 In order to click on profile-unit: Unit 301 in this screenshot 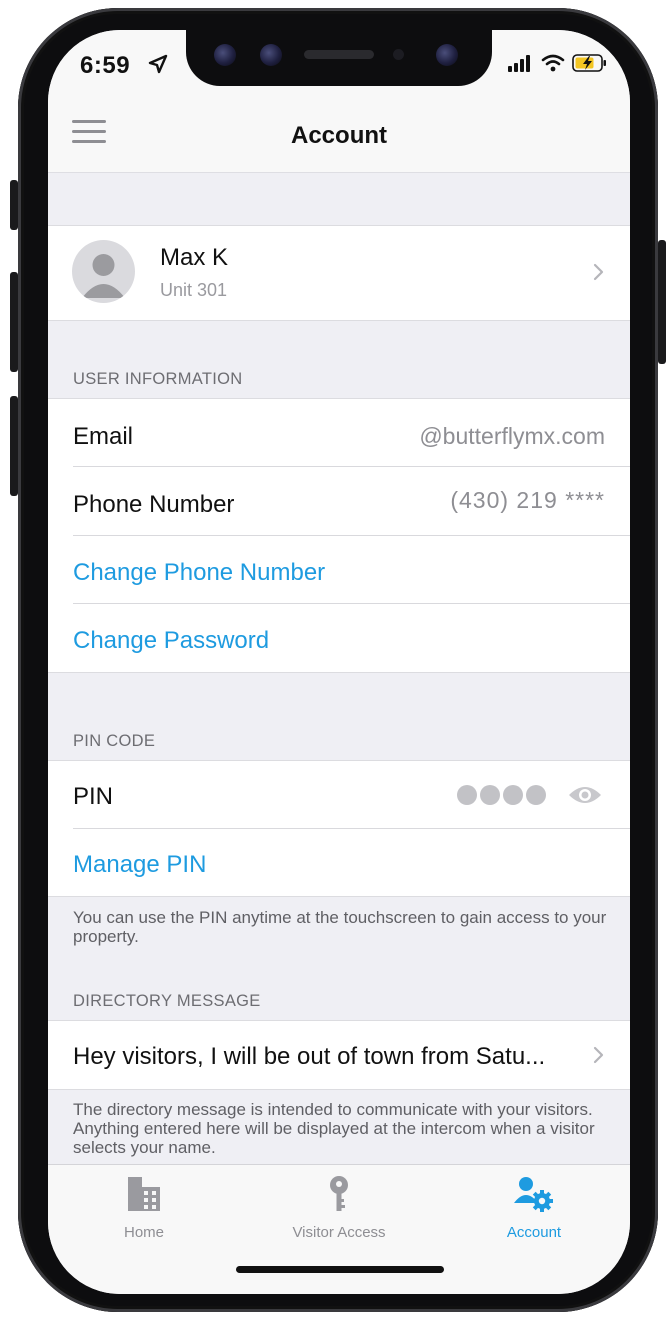, I will do `click(194, 290)`.